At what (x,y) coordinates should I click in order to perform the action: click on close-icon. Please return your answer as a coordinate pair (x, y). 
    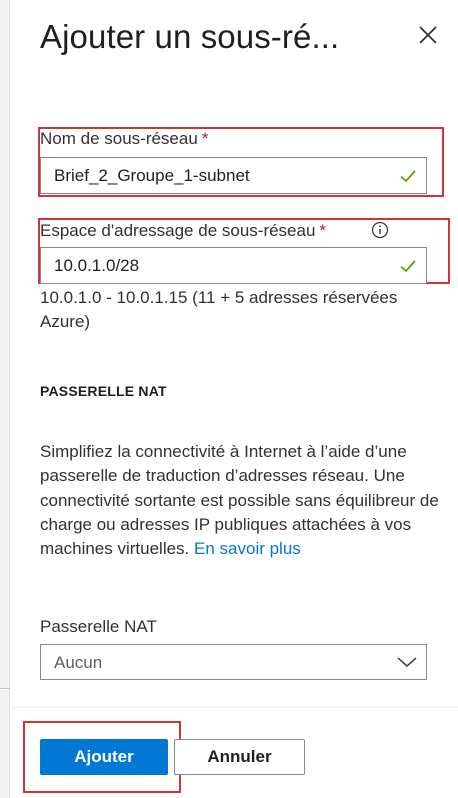
    Looking at the image, I should click on (428, 35).